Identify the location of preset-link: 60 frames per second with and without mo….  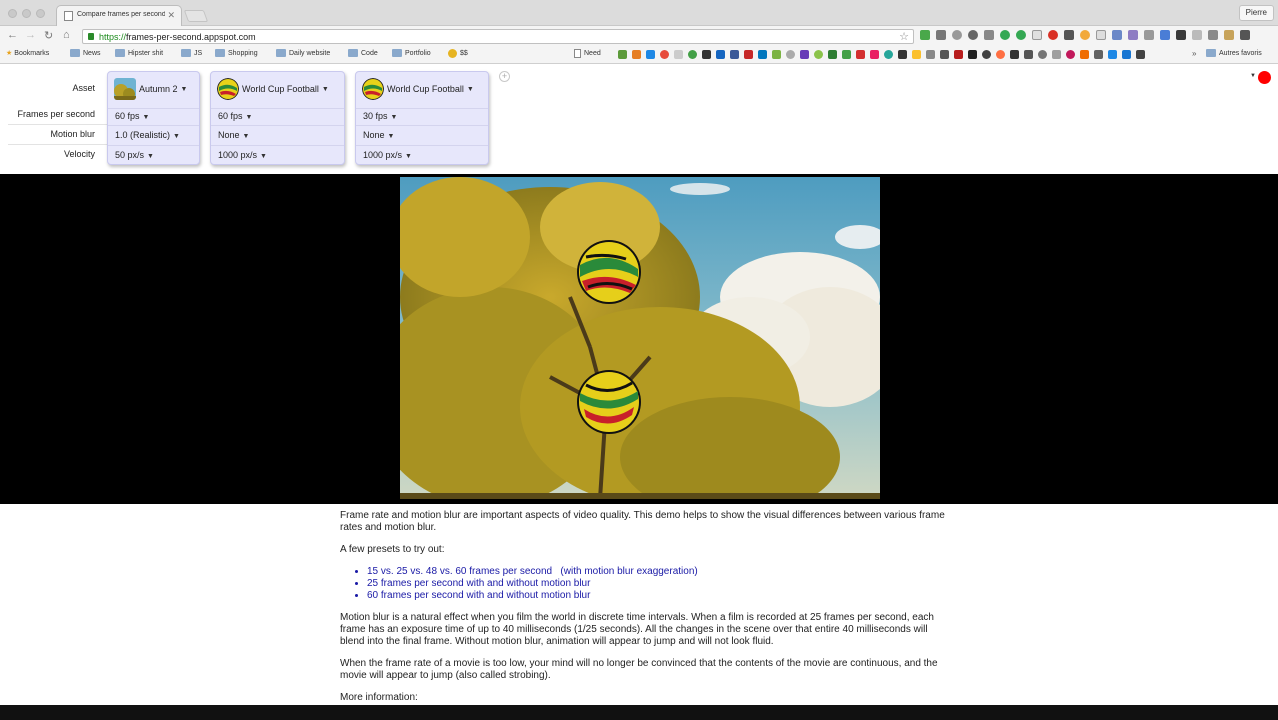
(656, 596).